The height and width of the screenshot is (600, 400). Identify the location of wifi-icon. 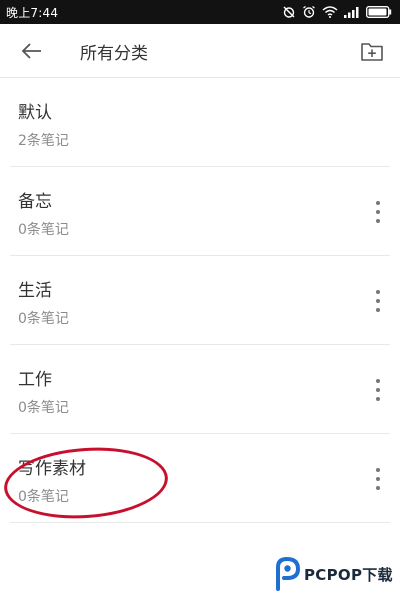
(330, 12).